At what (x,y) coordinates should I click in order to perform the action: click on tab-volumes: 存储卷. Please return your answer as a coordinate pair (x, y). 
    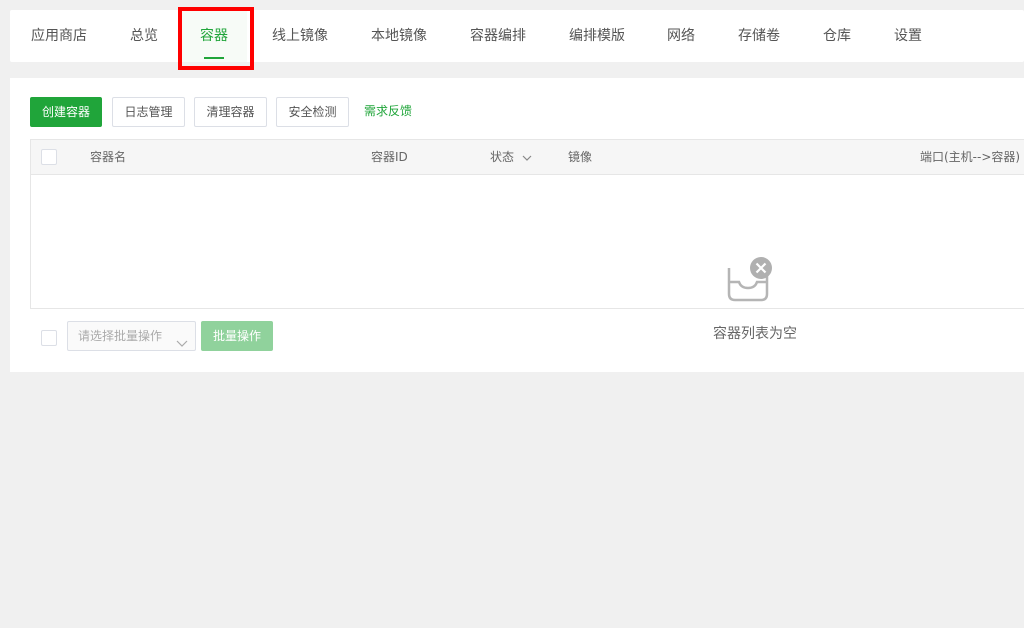
    Looking at the image, I should click on (759, 36).